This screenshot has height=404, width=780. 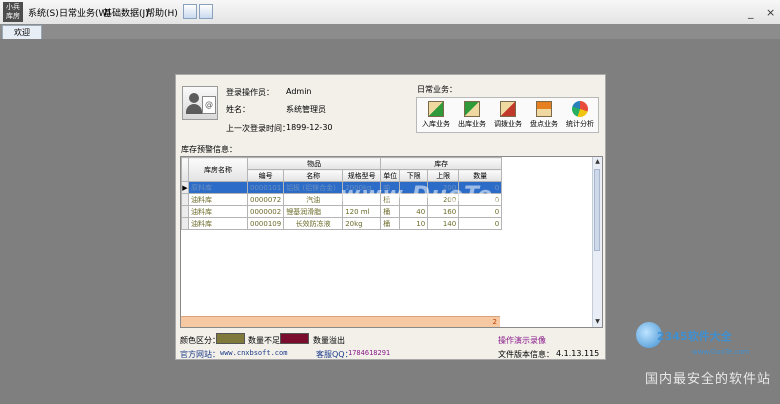 I want to click on cell-upper: 140, so click(x=443, y=223).